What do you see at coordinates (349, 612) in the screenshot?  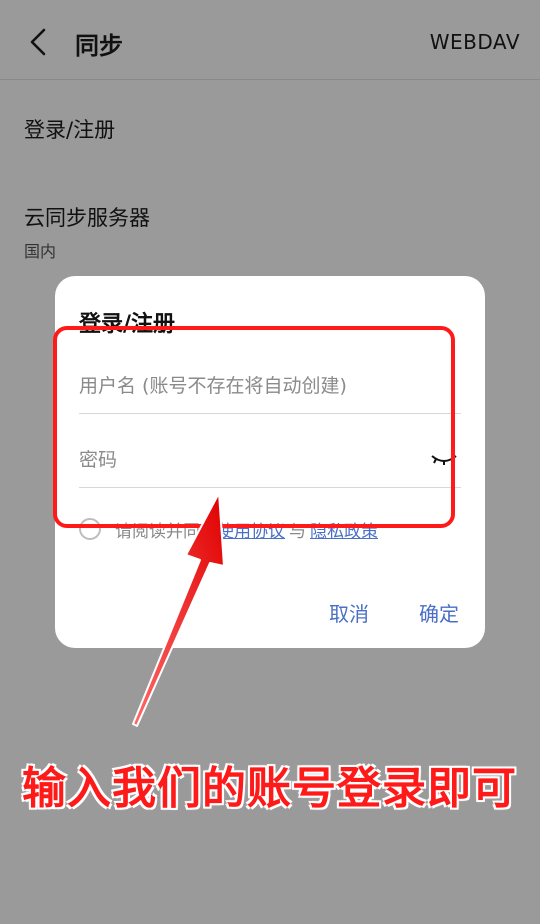 I see `cancel-button: 取消` at bounding box center [349, 612].